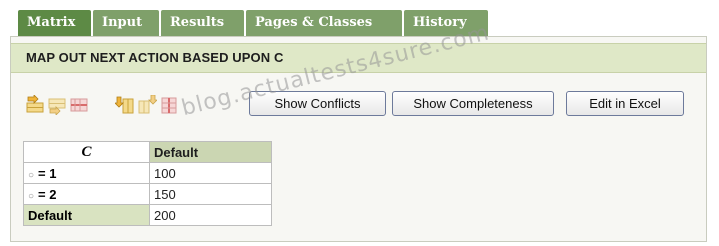 Image resolution: width=719 pixels, height=246 pixels. I want to click on table-header-row: C Default, so click(147, 152).